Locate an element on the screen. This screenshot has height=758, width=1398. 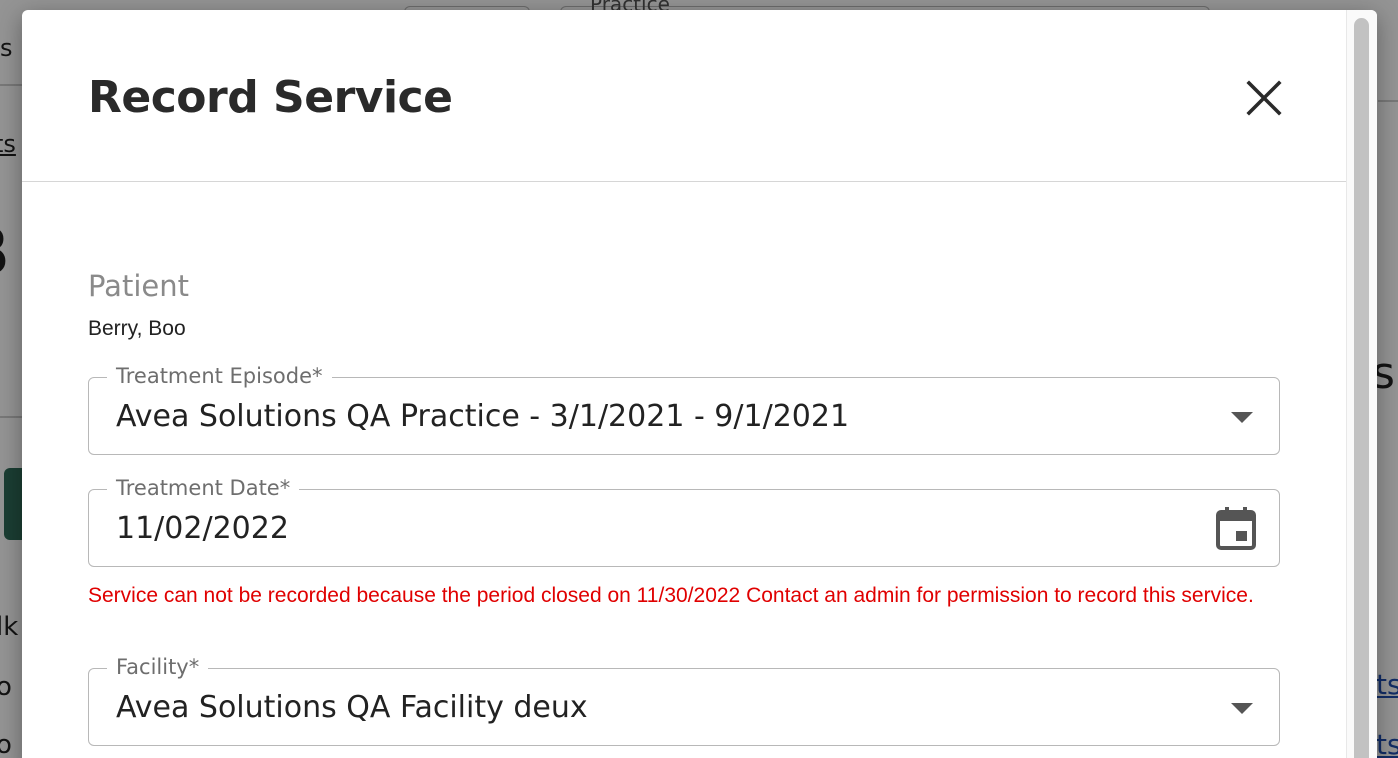
patient-name: Berry, Boo is located at coordinates (137, 328).